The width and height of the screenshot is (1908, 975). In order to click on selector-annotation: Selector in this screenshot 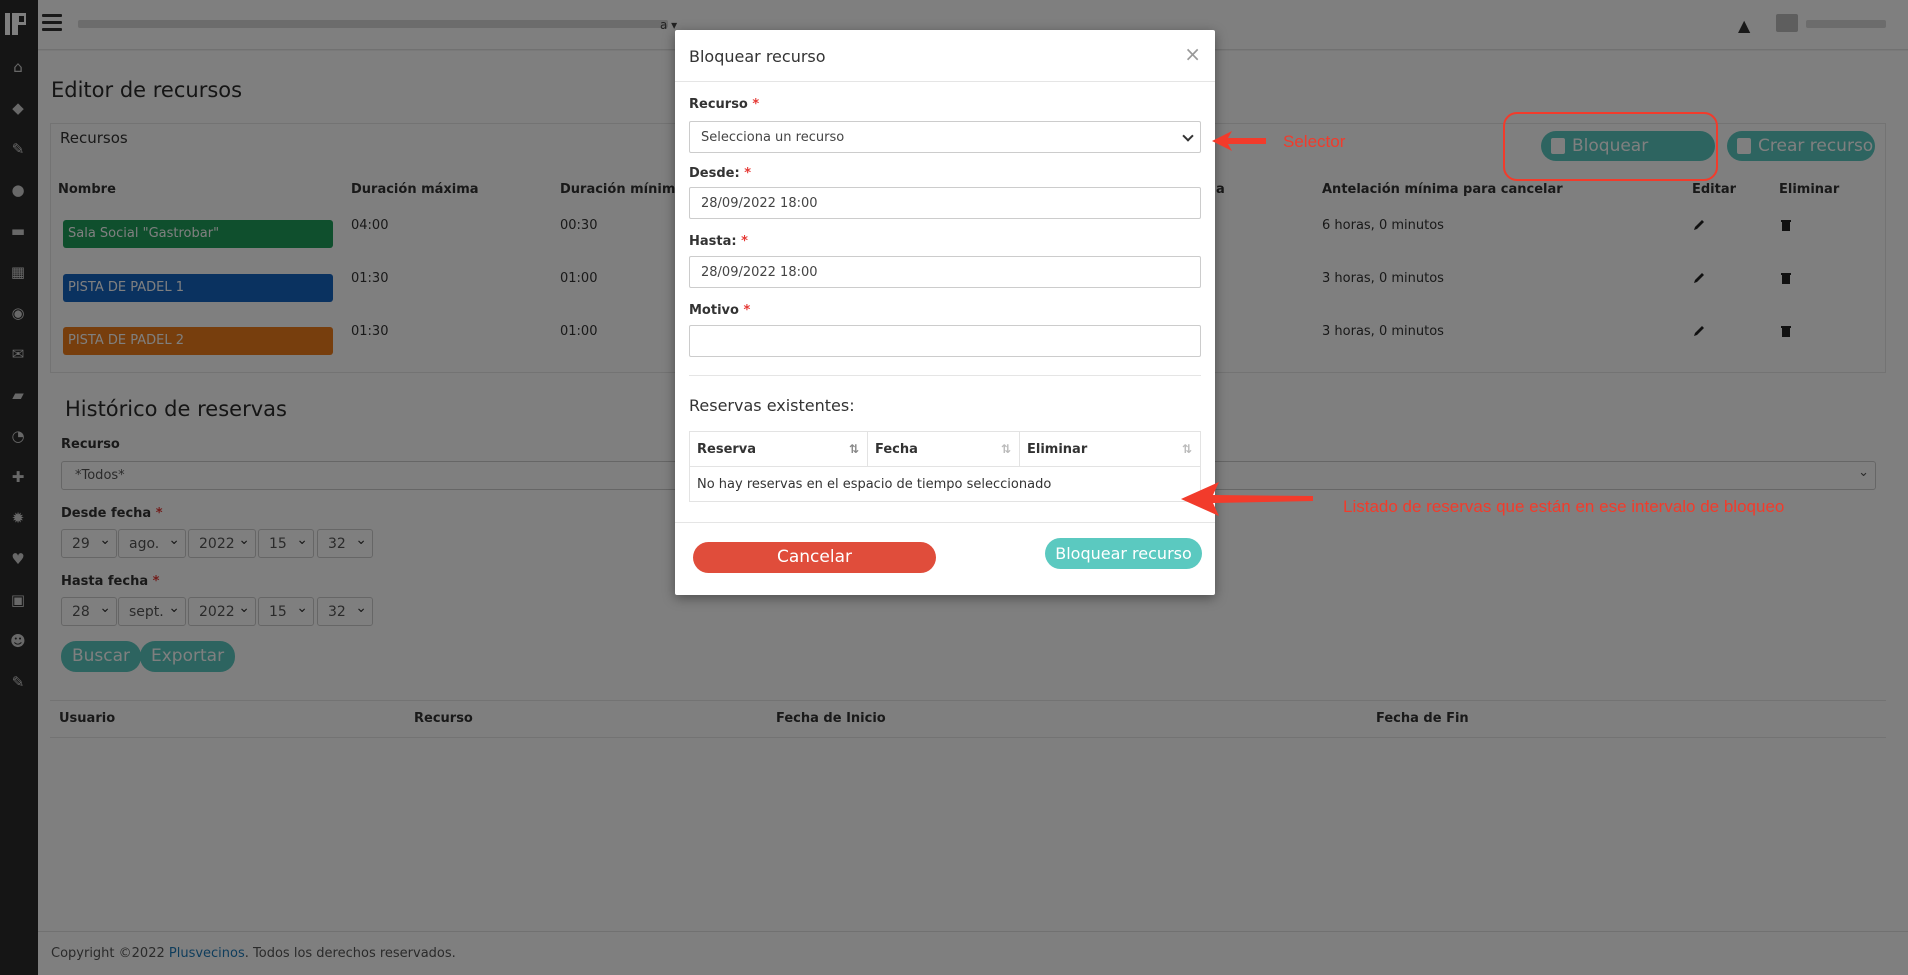, I will do `click(1314, 141)`.